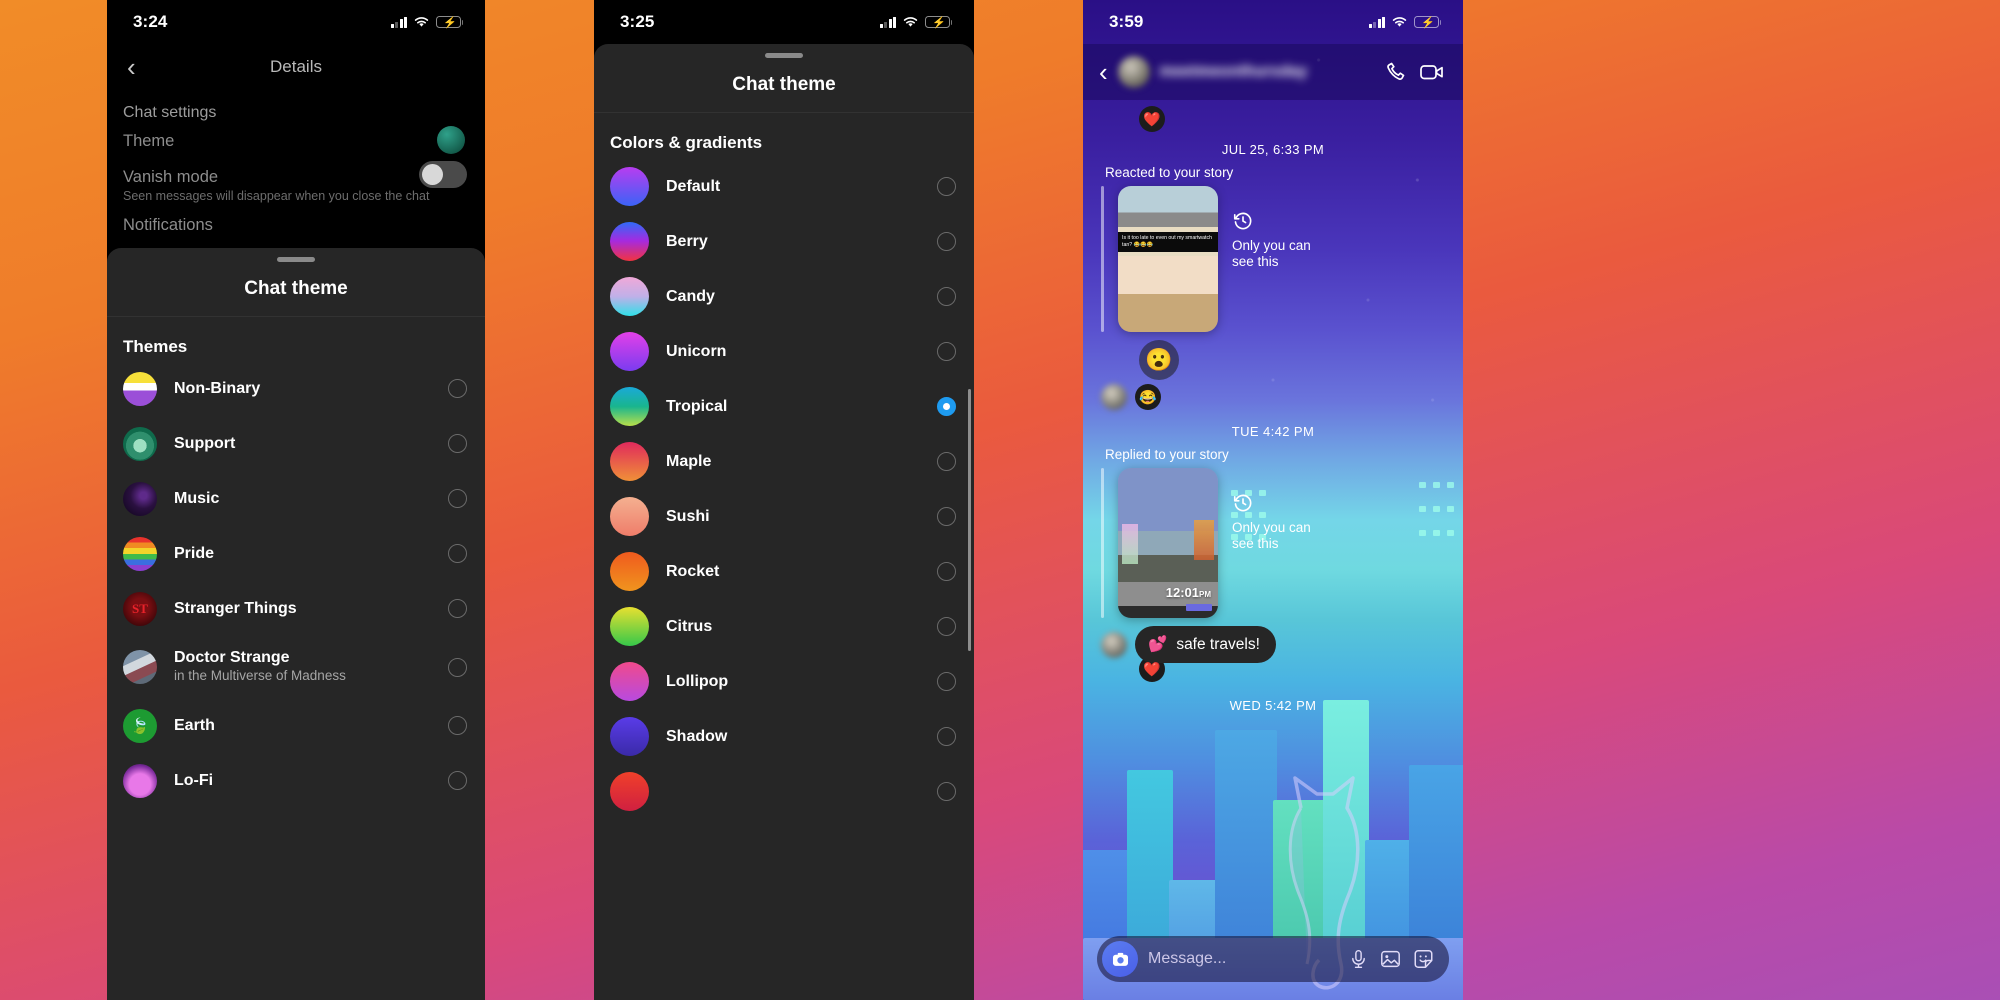 This screenshot has height=1000, width=2000. Describe the element at coordinates (629, 241) in the screenshot. I see `color-swatch-berry` at that location.